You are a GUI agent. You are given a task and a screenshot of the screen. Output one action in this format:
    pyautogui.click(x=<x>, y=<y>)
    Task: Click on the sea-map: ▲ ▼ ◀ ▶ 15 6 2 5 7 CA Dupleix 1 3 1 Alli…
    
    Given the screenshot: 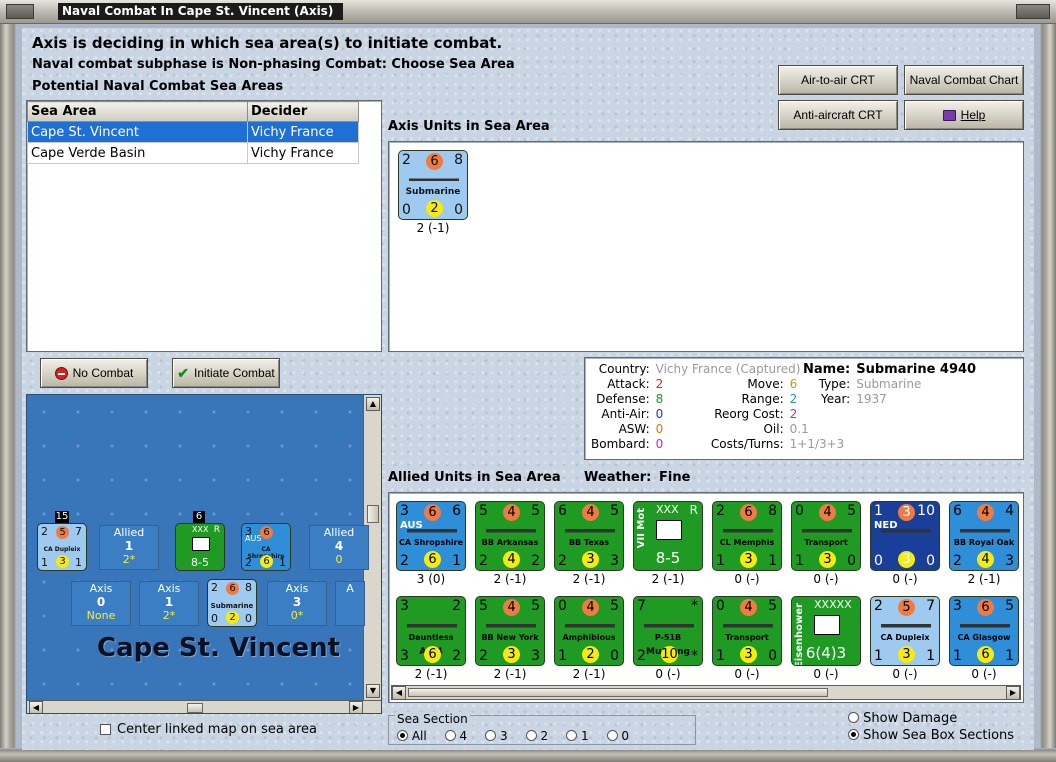 What is the action you would take?
    pyautogui.click(x=204, y=554)
    